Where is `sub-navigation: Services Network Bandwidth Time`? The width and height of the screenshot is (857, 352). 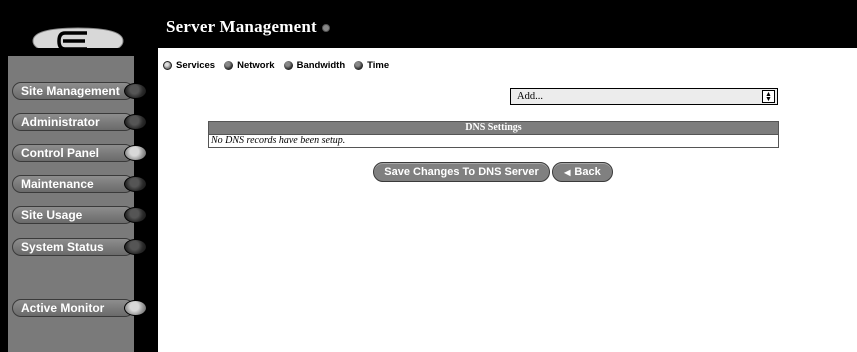 sub-navigation: Services Network Bandwidth Time is located at coordinates (280, 65).